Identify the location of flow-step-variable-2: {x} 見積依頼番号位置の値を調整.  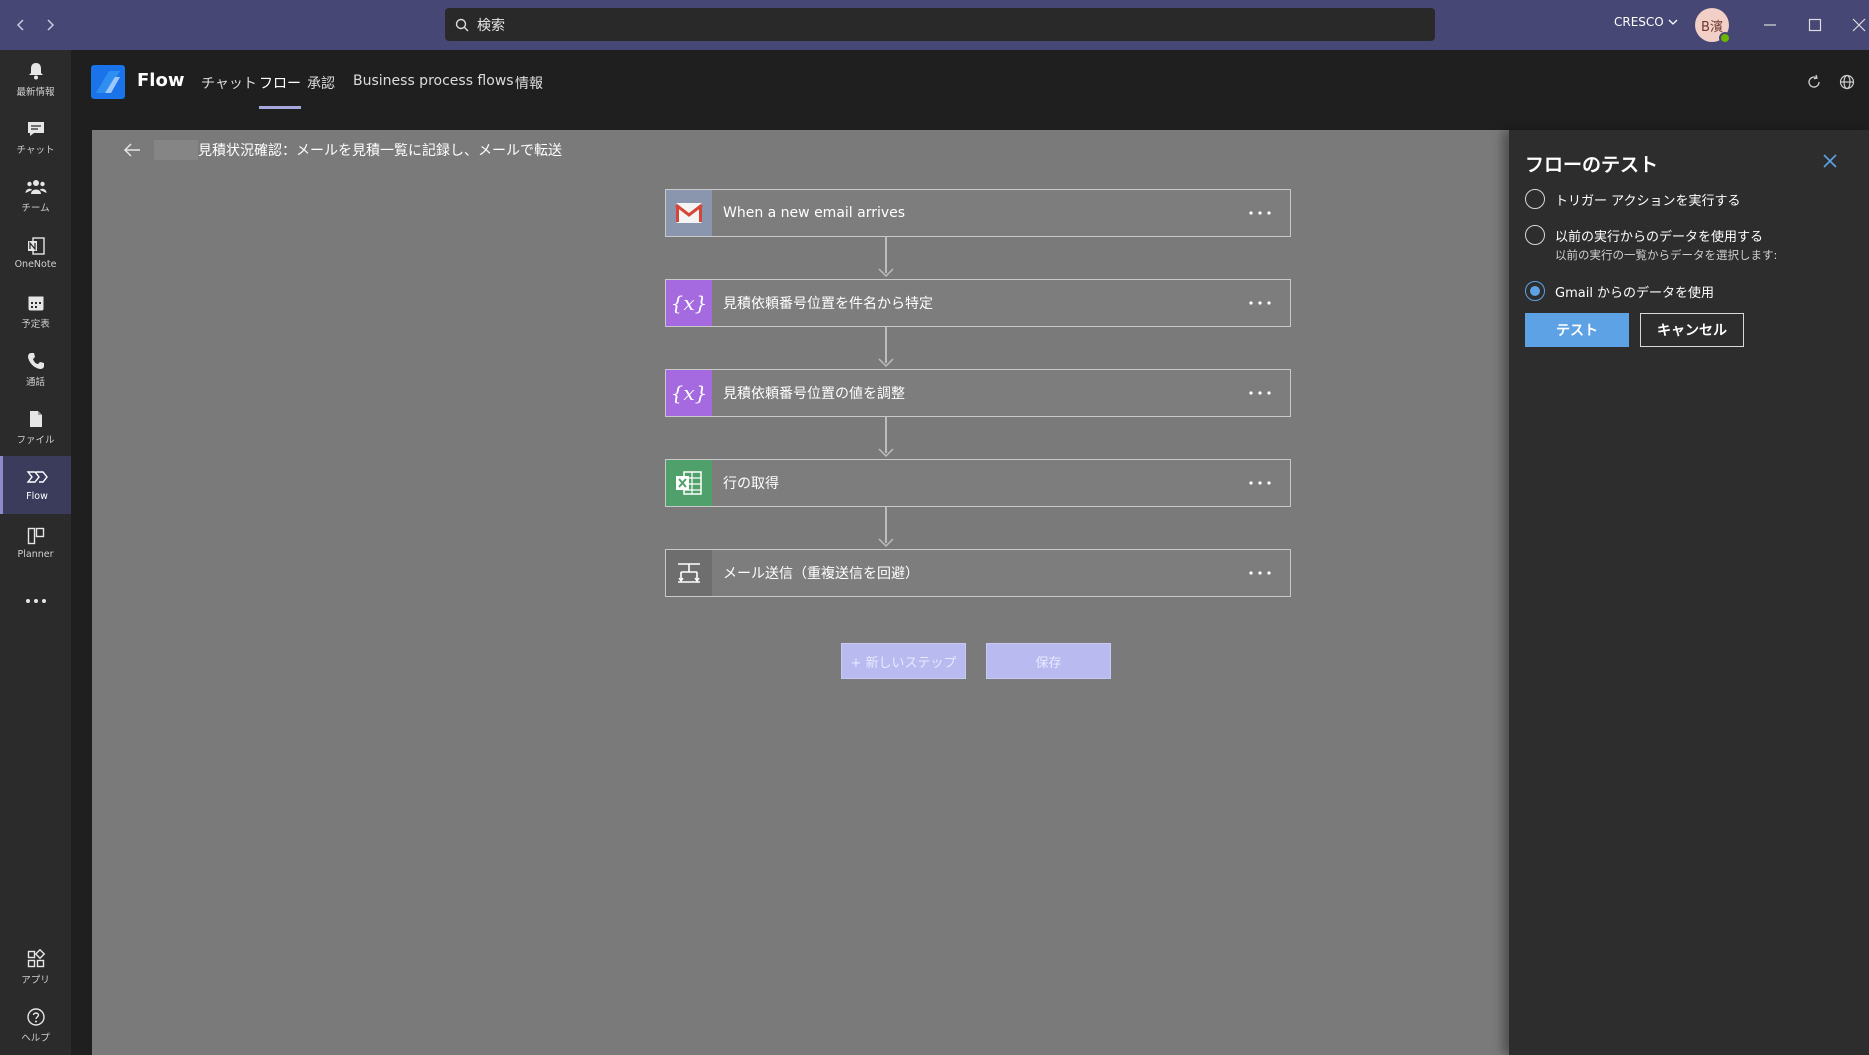
(978, 393).